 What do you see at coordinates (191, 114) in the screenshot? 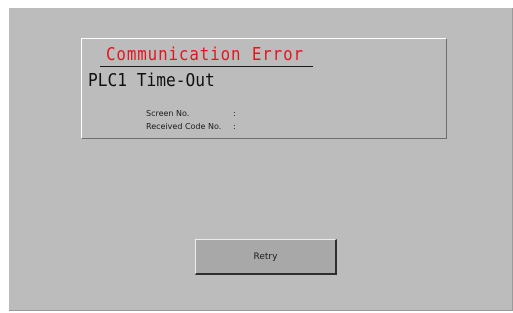
I see `screen-number-row: Screen No.:` at bounding box center [191, 114].